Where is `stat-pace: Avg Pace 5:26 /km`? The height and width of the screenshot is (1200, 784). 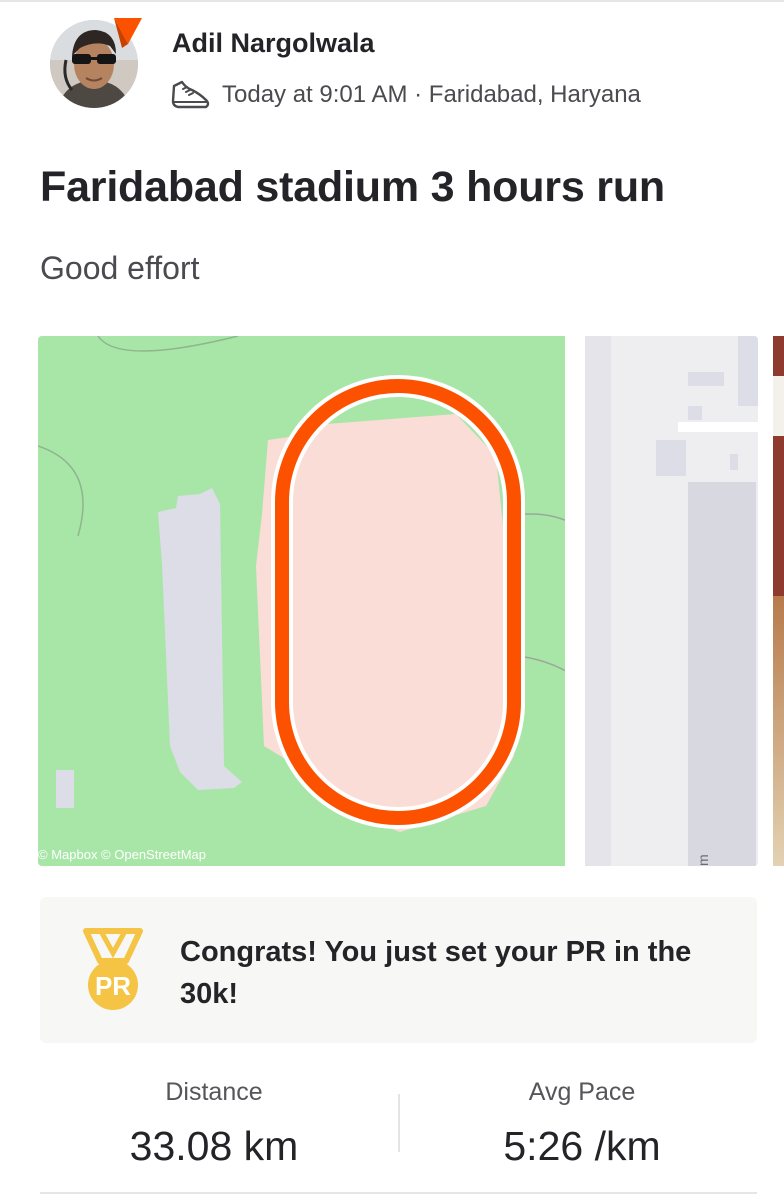 stat-pace: Avg Pace 5:26 /km is located at coordinates (582, 1124).